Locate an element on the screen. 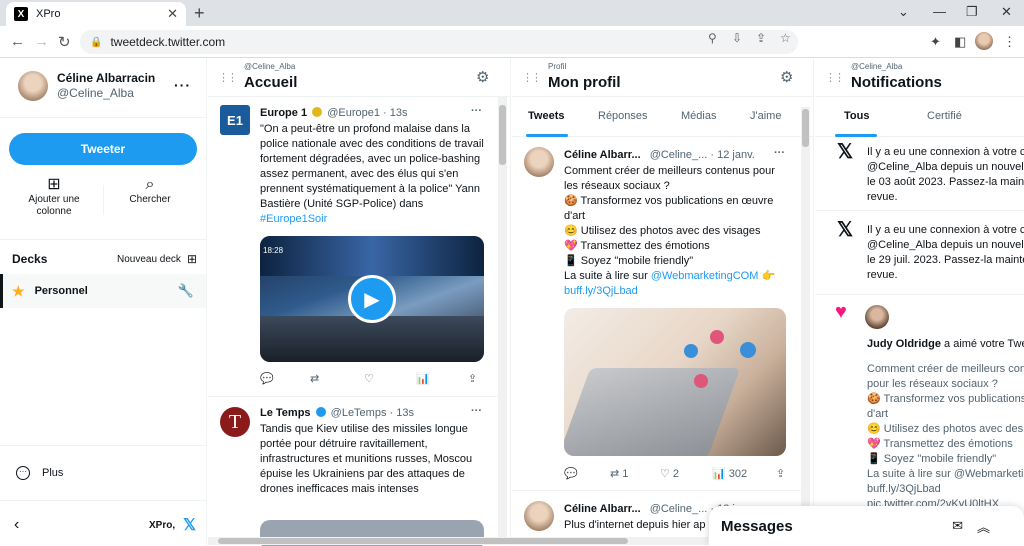 The width and height of the screenshot is (1024, 546). user-handle: @Celine_Alba is located at coordinates (95, 93).